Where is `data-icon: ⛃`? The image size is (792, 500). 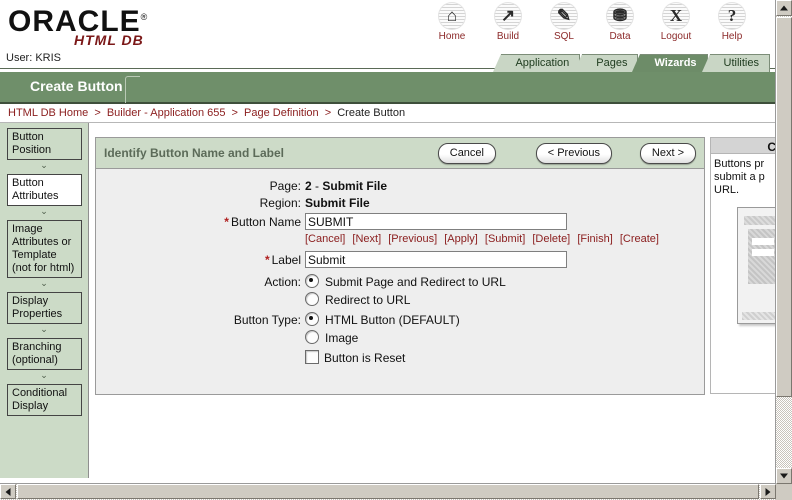 data-icon: ⛃ is located at coordinates (620, 16).